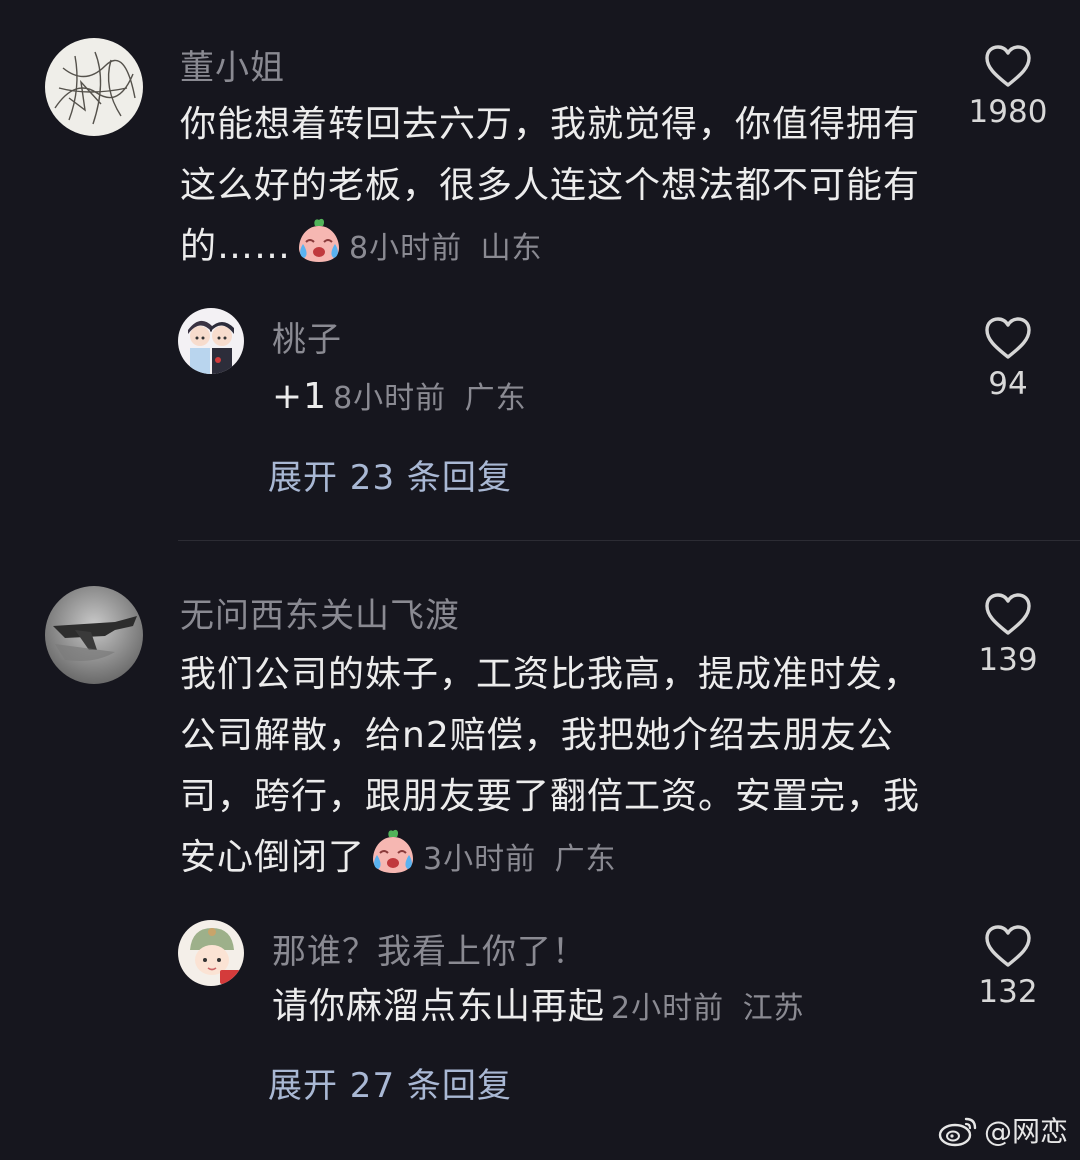 This screenshot has width=1080, height=1160. Describe the element at coordinates (1008, 112) in the screenshot. I see `like-count: 1980` at that location.